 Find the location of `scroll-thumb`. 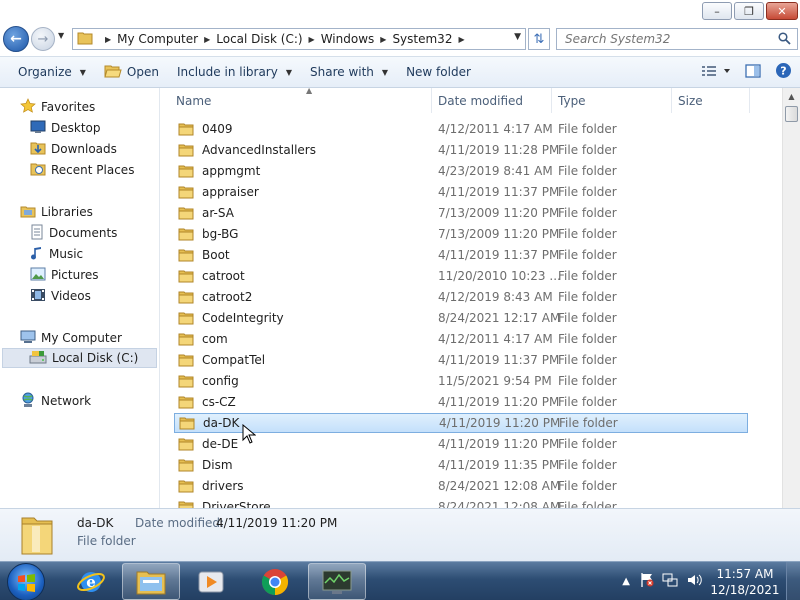

scroll-thumb is located at coordinates (791, 114).